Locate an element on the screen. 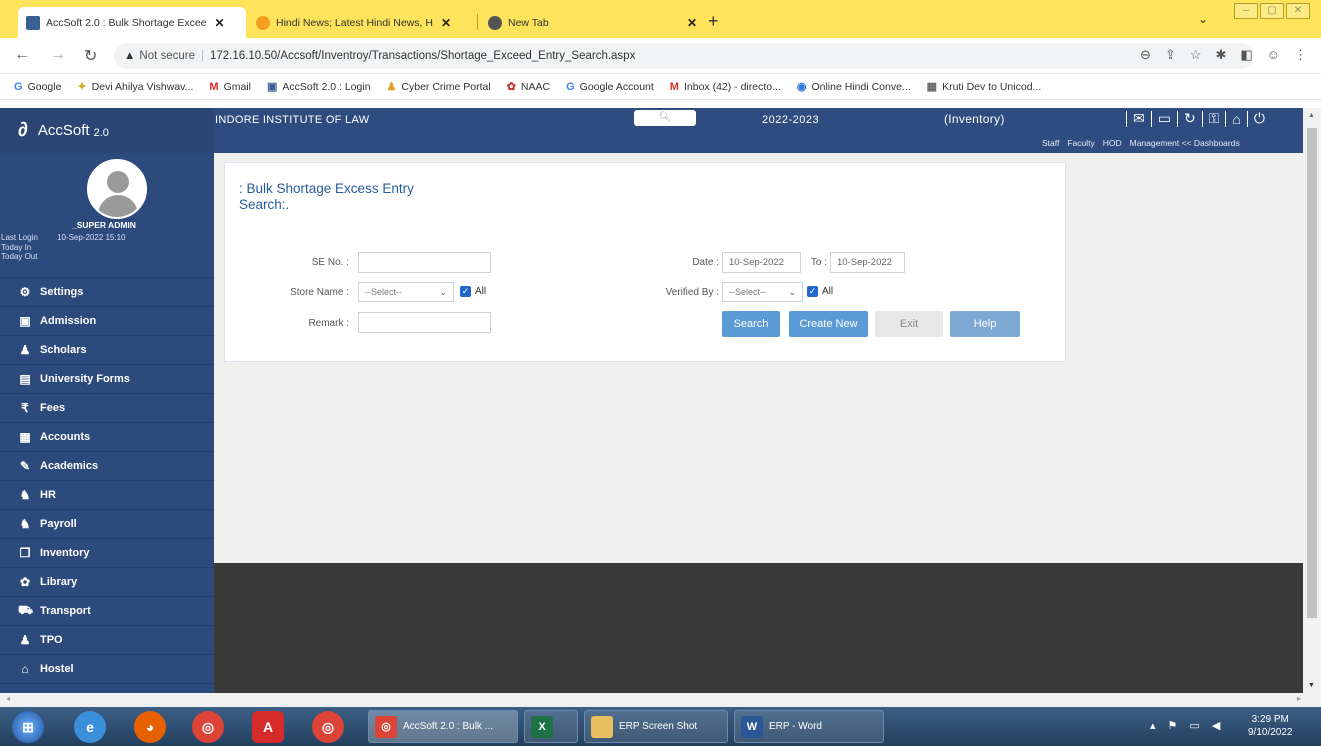 This screenshot has width=1321, height=746. profile-avatar-icon: ☺ is located at coordinates (1273, 55).